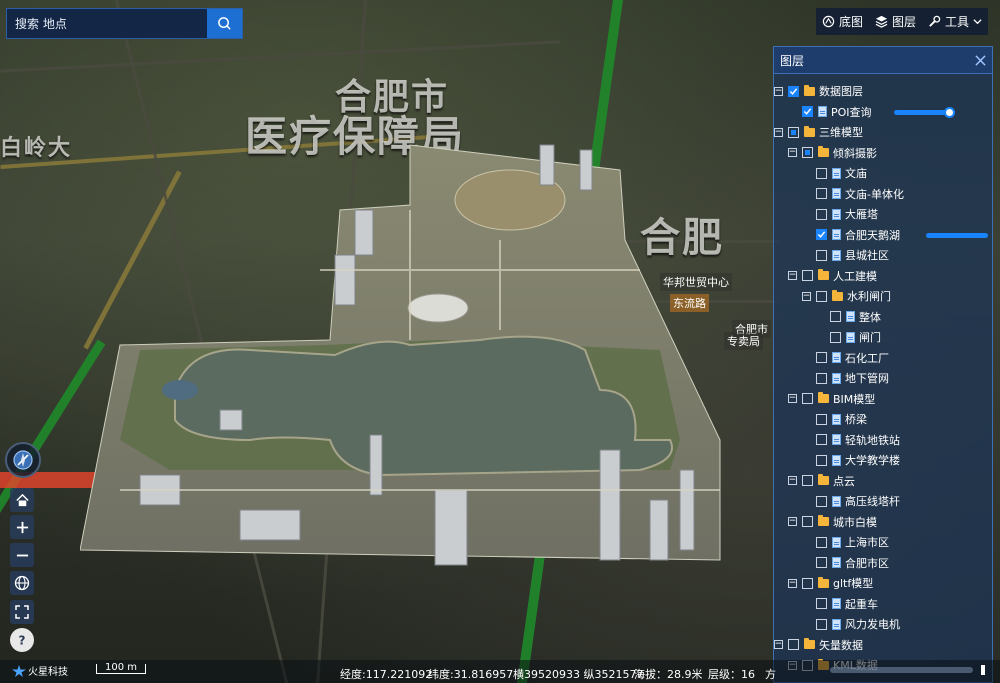 This screenshot has height=683, width=1000. Describe the element at coordinates (22, 555) in the screenshot. I see `zoom-out-button` at that location.